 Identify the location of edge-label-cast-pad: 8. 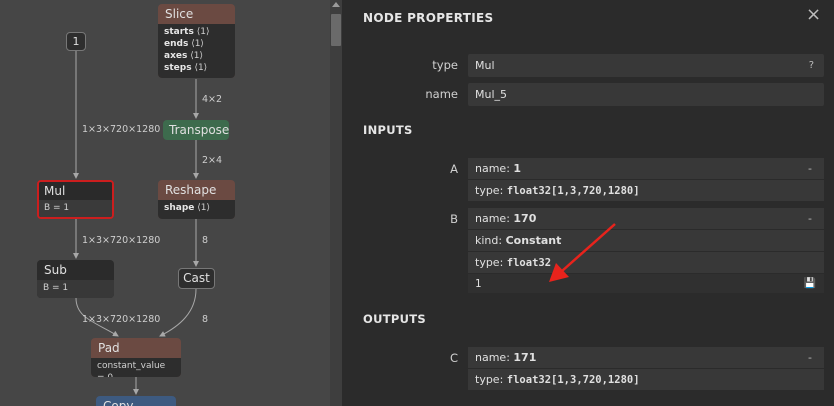
(205, 319).